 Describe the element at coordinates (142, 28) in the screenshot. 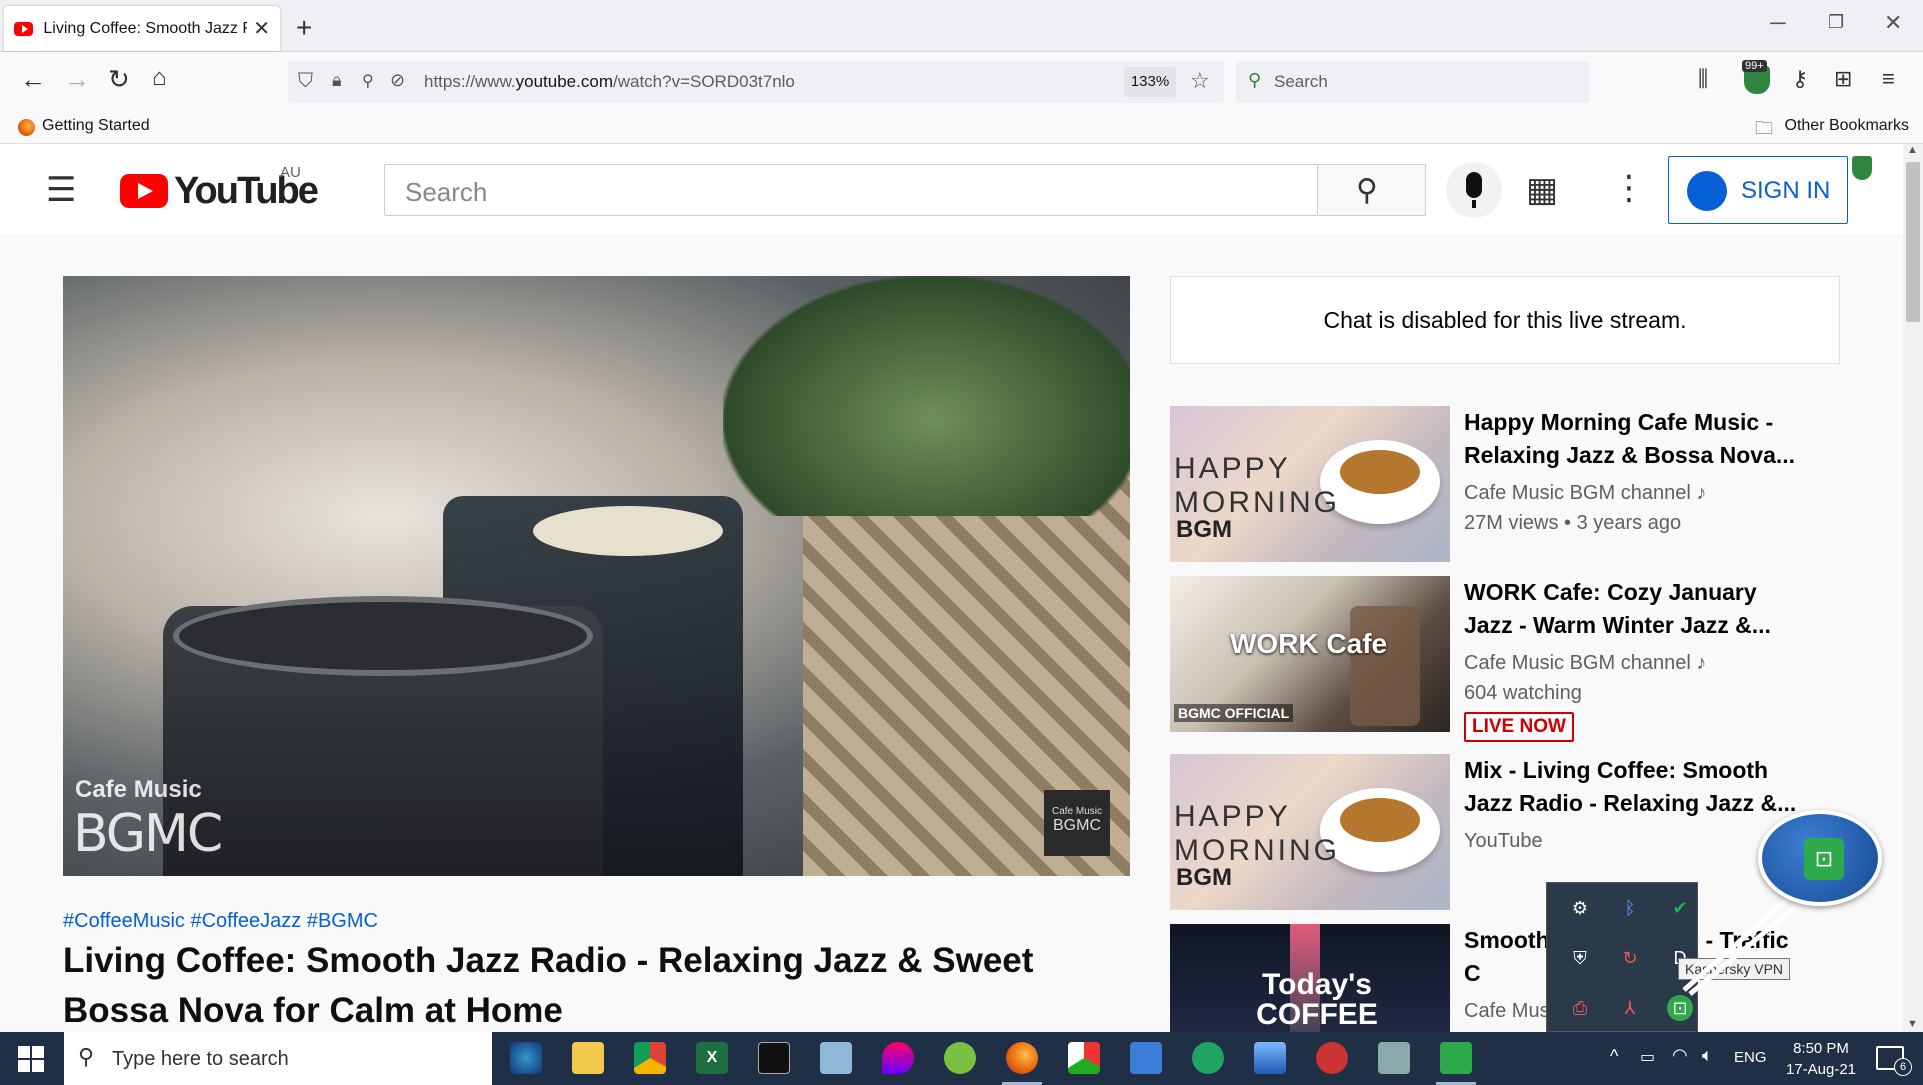

I see `browser-tab: Living Coffee: Smooth Jazz Radi ✕` at that location.